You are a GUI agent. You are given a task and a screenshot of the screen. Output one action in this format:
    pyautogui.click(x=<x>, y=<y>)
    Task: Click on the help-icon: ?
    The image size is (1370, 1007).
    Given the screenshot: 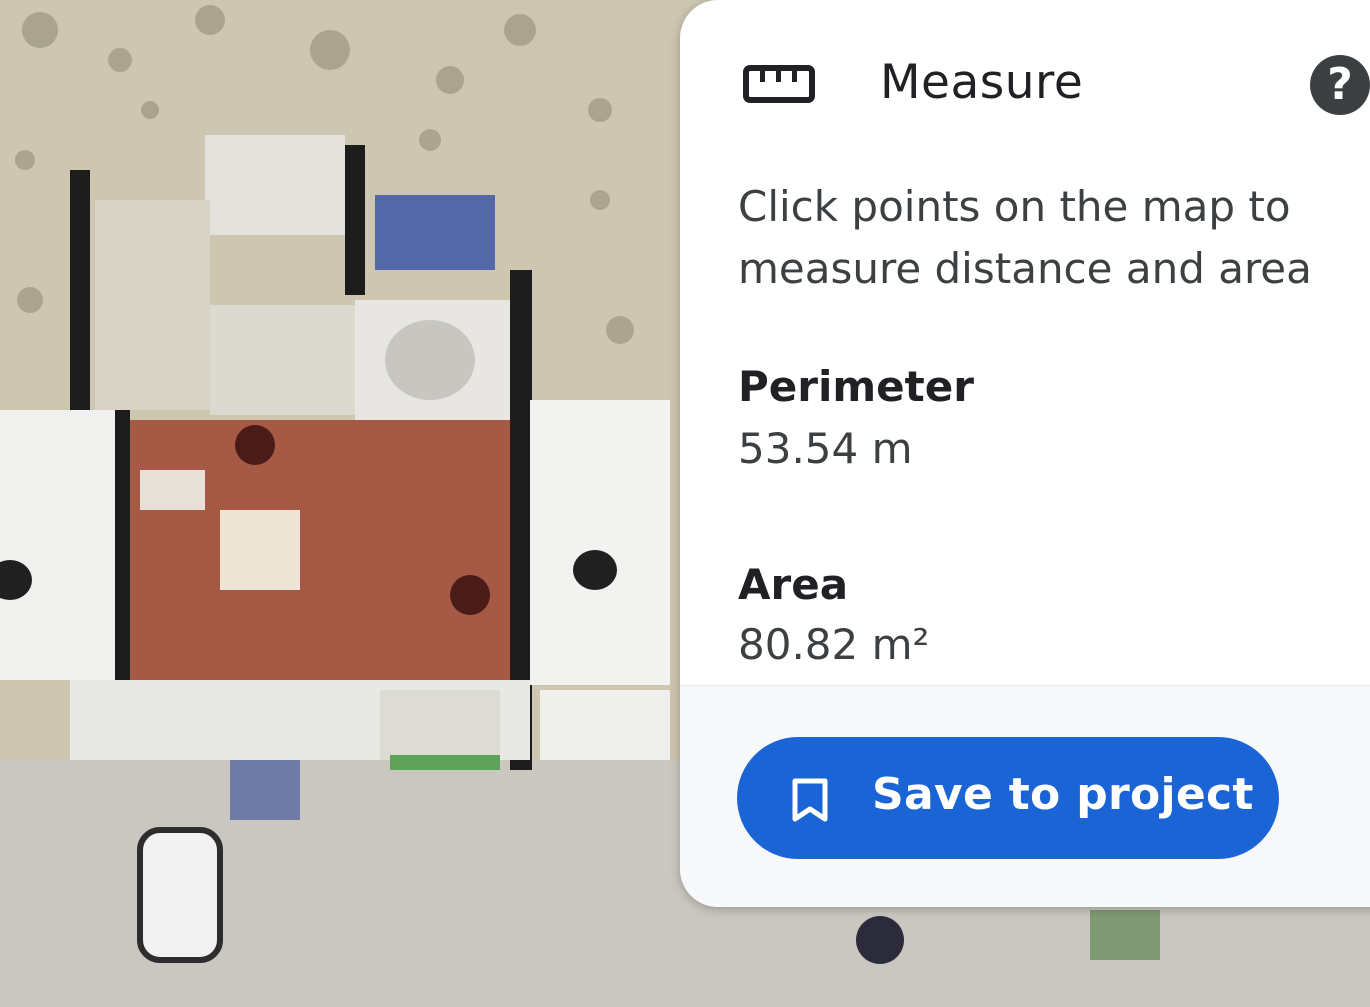 What is the action you would take?
    pyautogui.click(x=1340, y=85)
    